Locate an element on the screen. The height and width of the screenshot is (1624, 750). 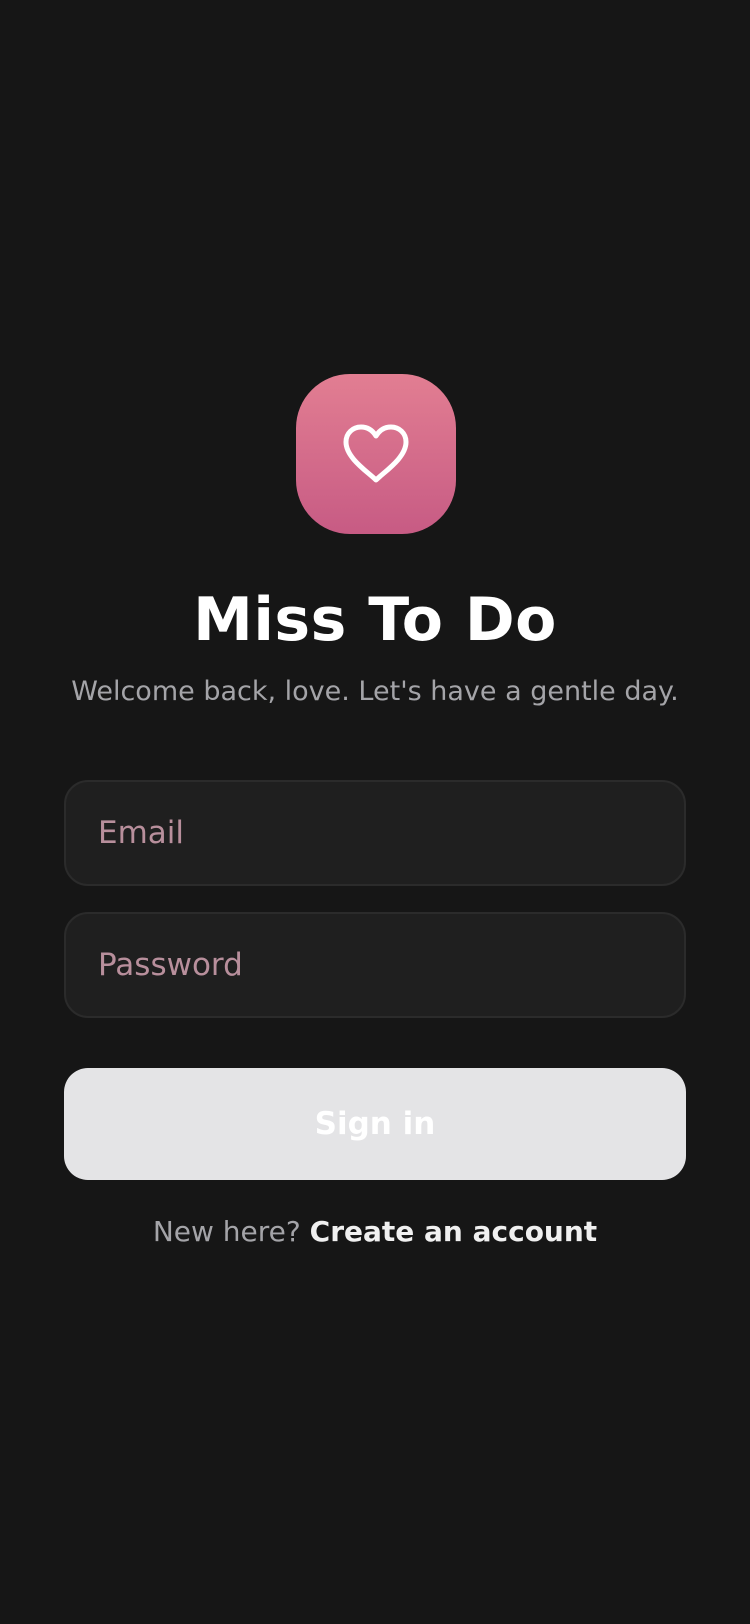
sign-in-button: Sign in is located at coordinates (375, 1124).